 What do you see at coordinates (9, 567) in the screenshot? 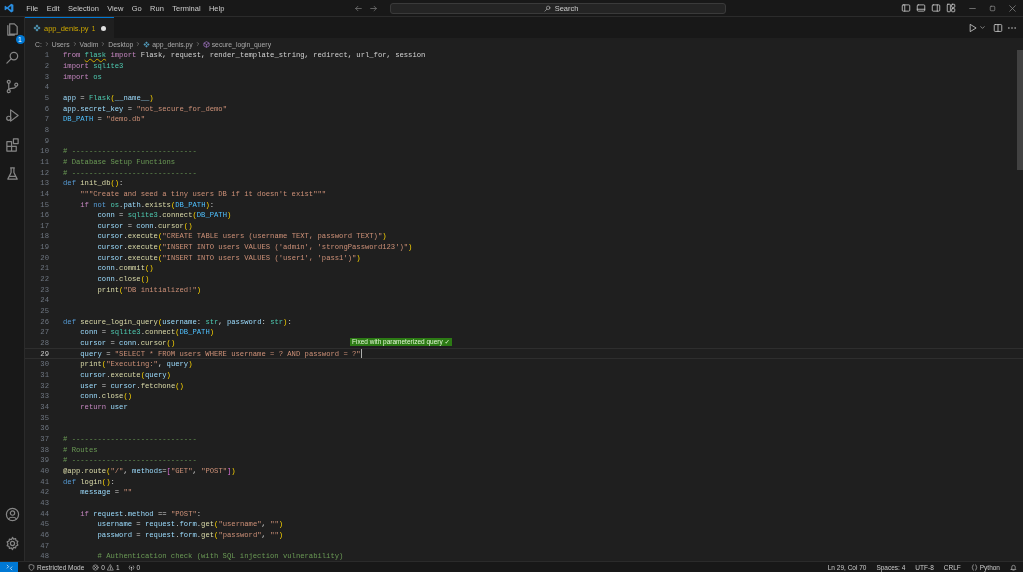
I see `remote-icon` at bounding box center [9, 567].